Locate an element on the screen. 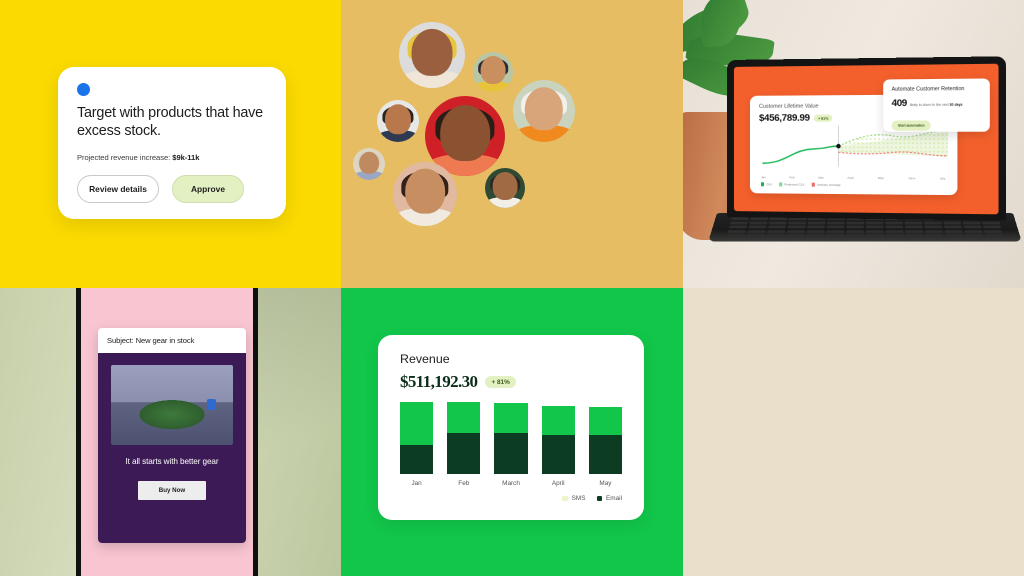 This screenshot has width=1024, height=576. retention-count: 409 is located at coordinates (899, 102).